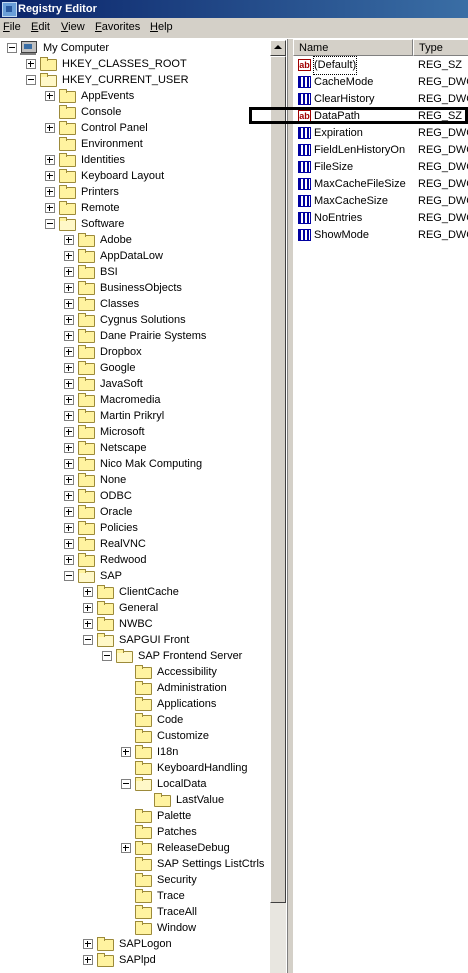  Describe the element at coordinates (440, 47) in the screenshot. I see `column-header-type: Type` at that location.